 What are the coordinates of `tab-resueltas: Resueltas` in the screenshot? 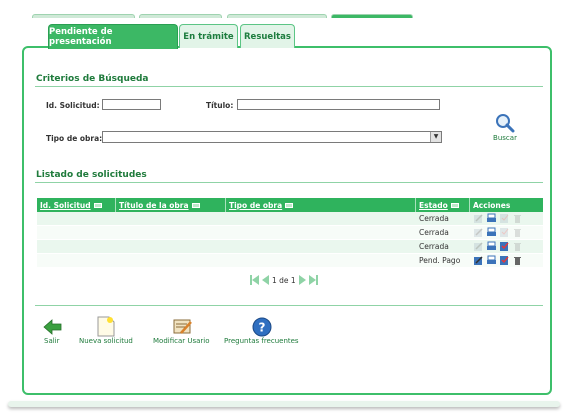 It's located at (267, 36).